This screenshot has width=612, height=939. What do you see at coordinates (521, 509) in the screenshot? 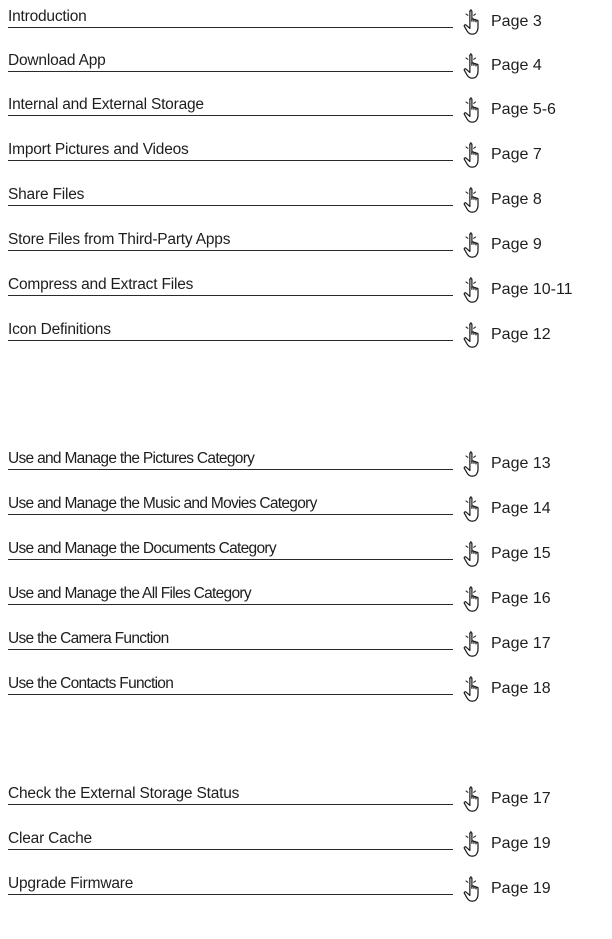
I see `toc-page-number: Page 14` at bounding box center [521, 509].